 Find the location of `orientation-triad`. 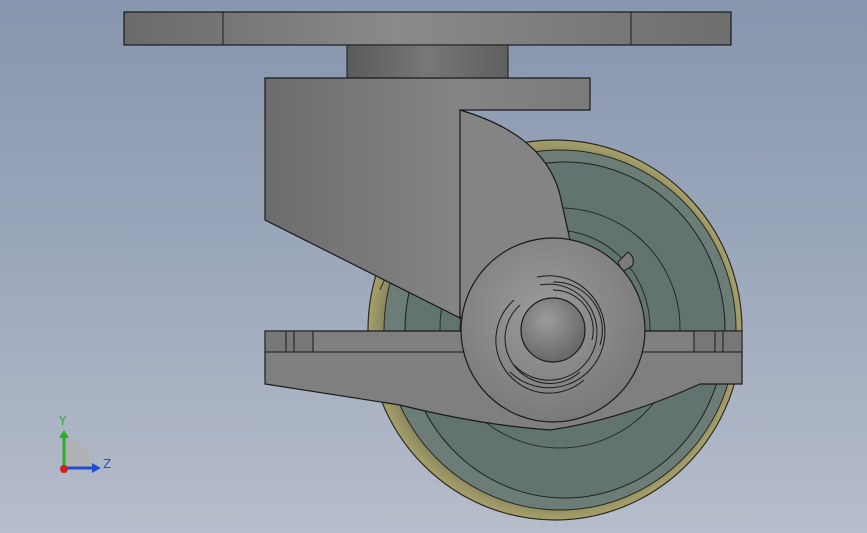

orientation-triad is located at coordinates (78, 445).